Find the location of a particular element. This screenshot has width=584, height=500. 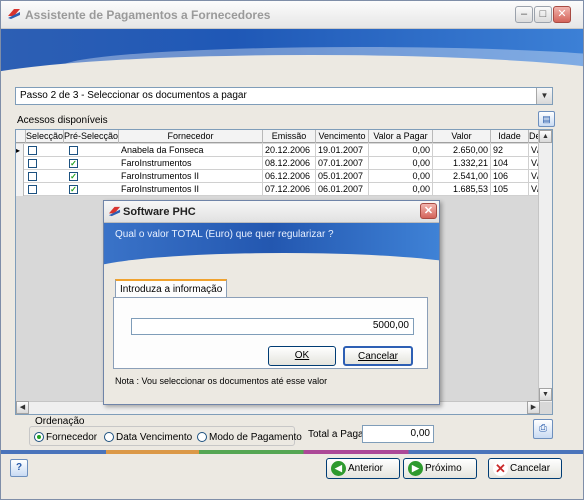

cancel-button: ✕ Cancelar is located at coordinates (525, 468).